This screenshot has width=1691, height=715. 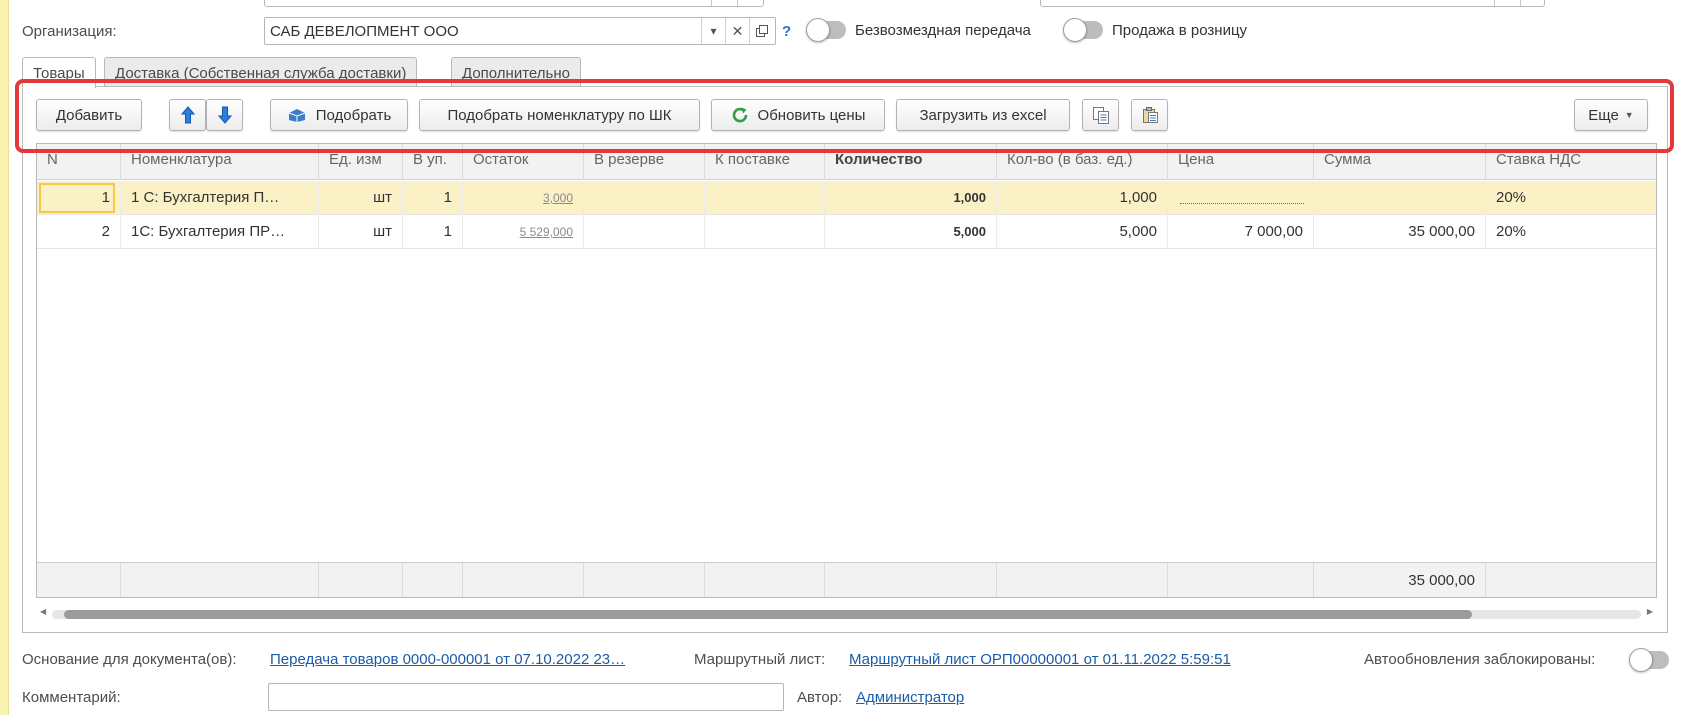 I want to click on horizontal-scrollbar: ◀ ▶, so click(x=846, y=614).